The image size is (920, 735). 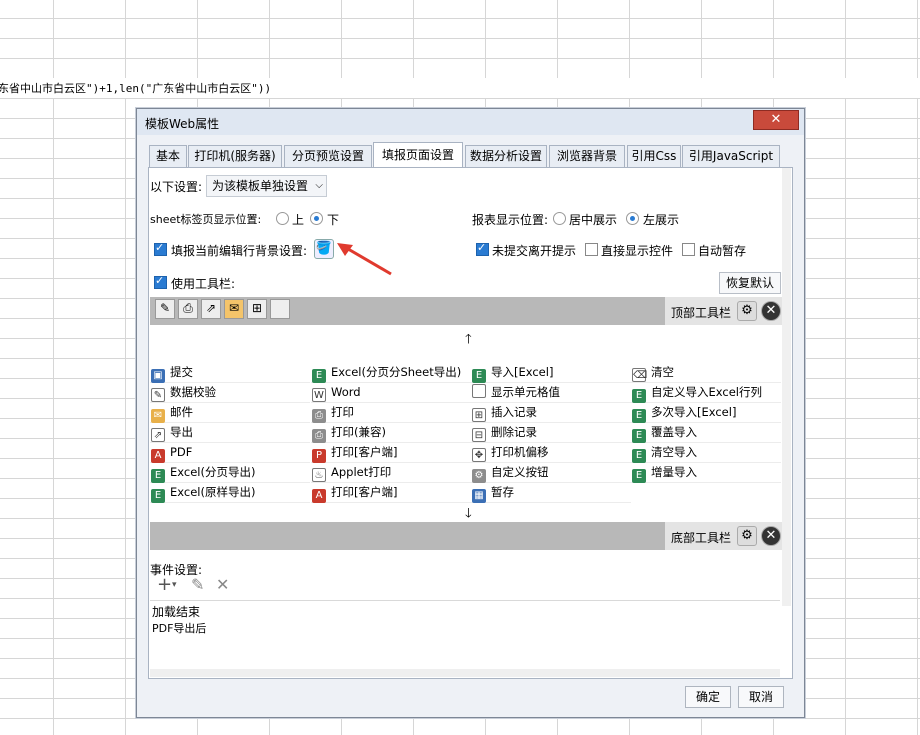 What do you see at coordinates (181, 452) in the screenshot?
I see `button-label: PDF` at bounding box center [181, 452].